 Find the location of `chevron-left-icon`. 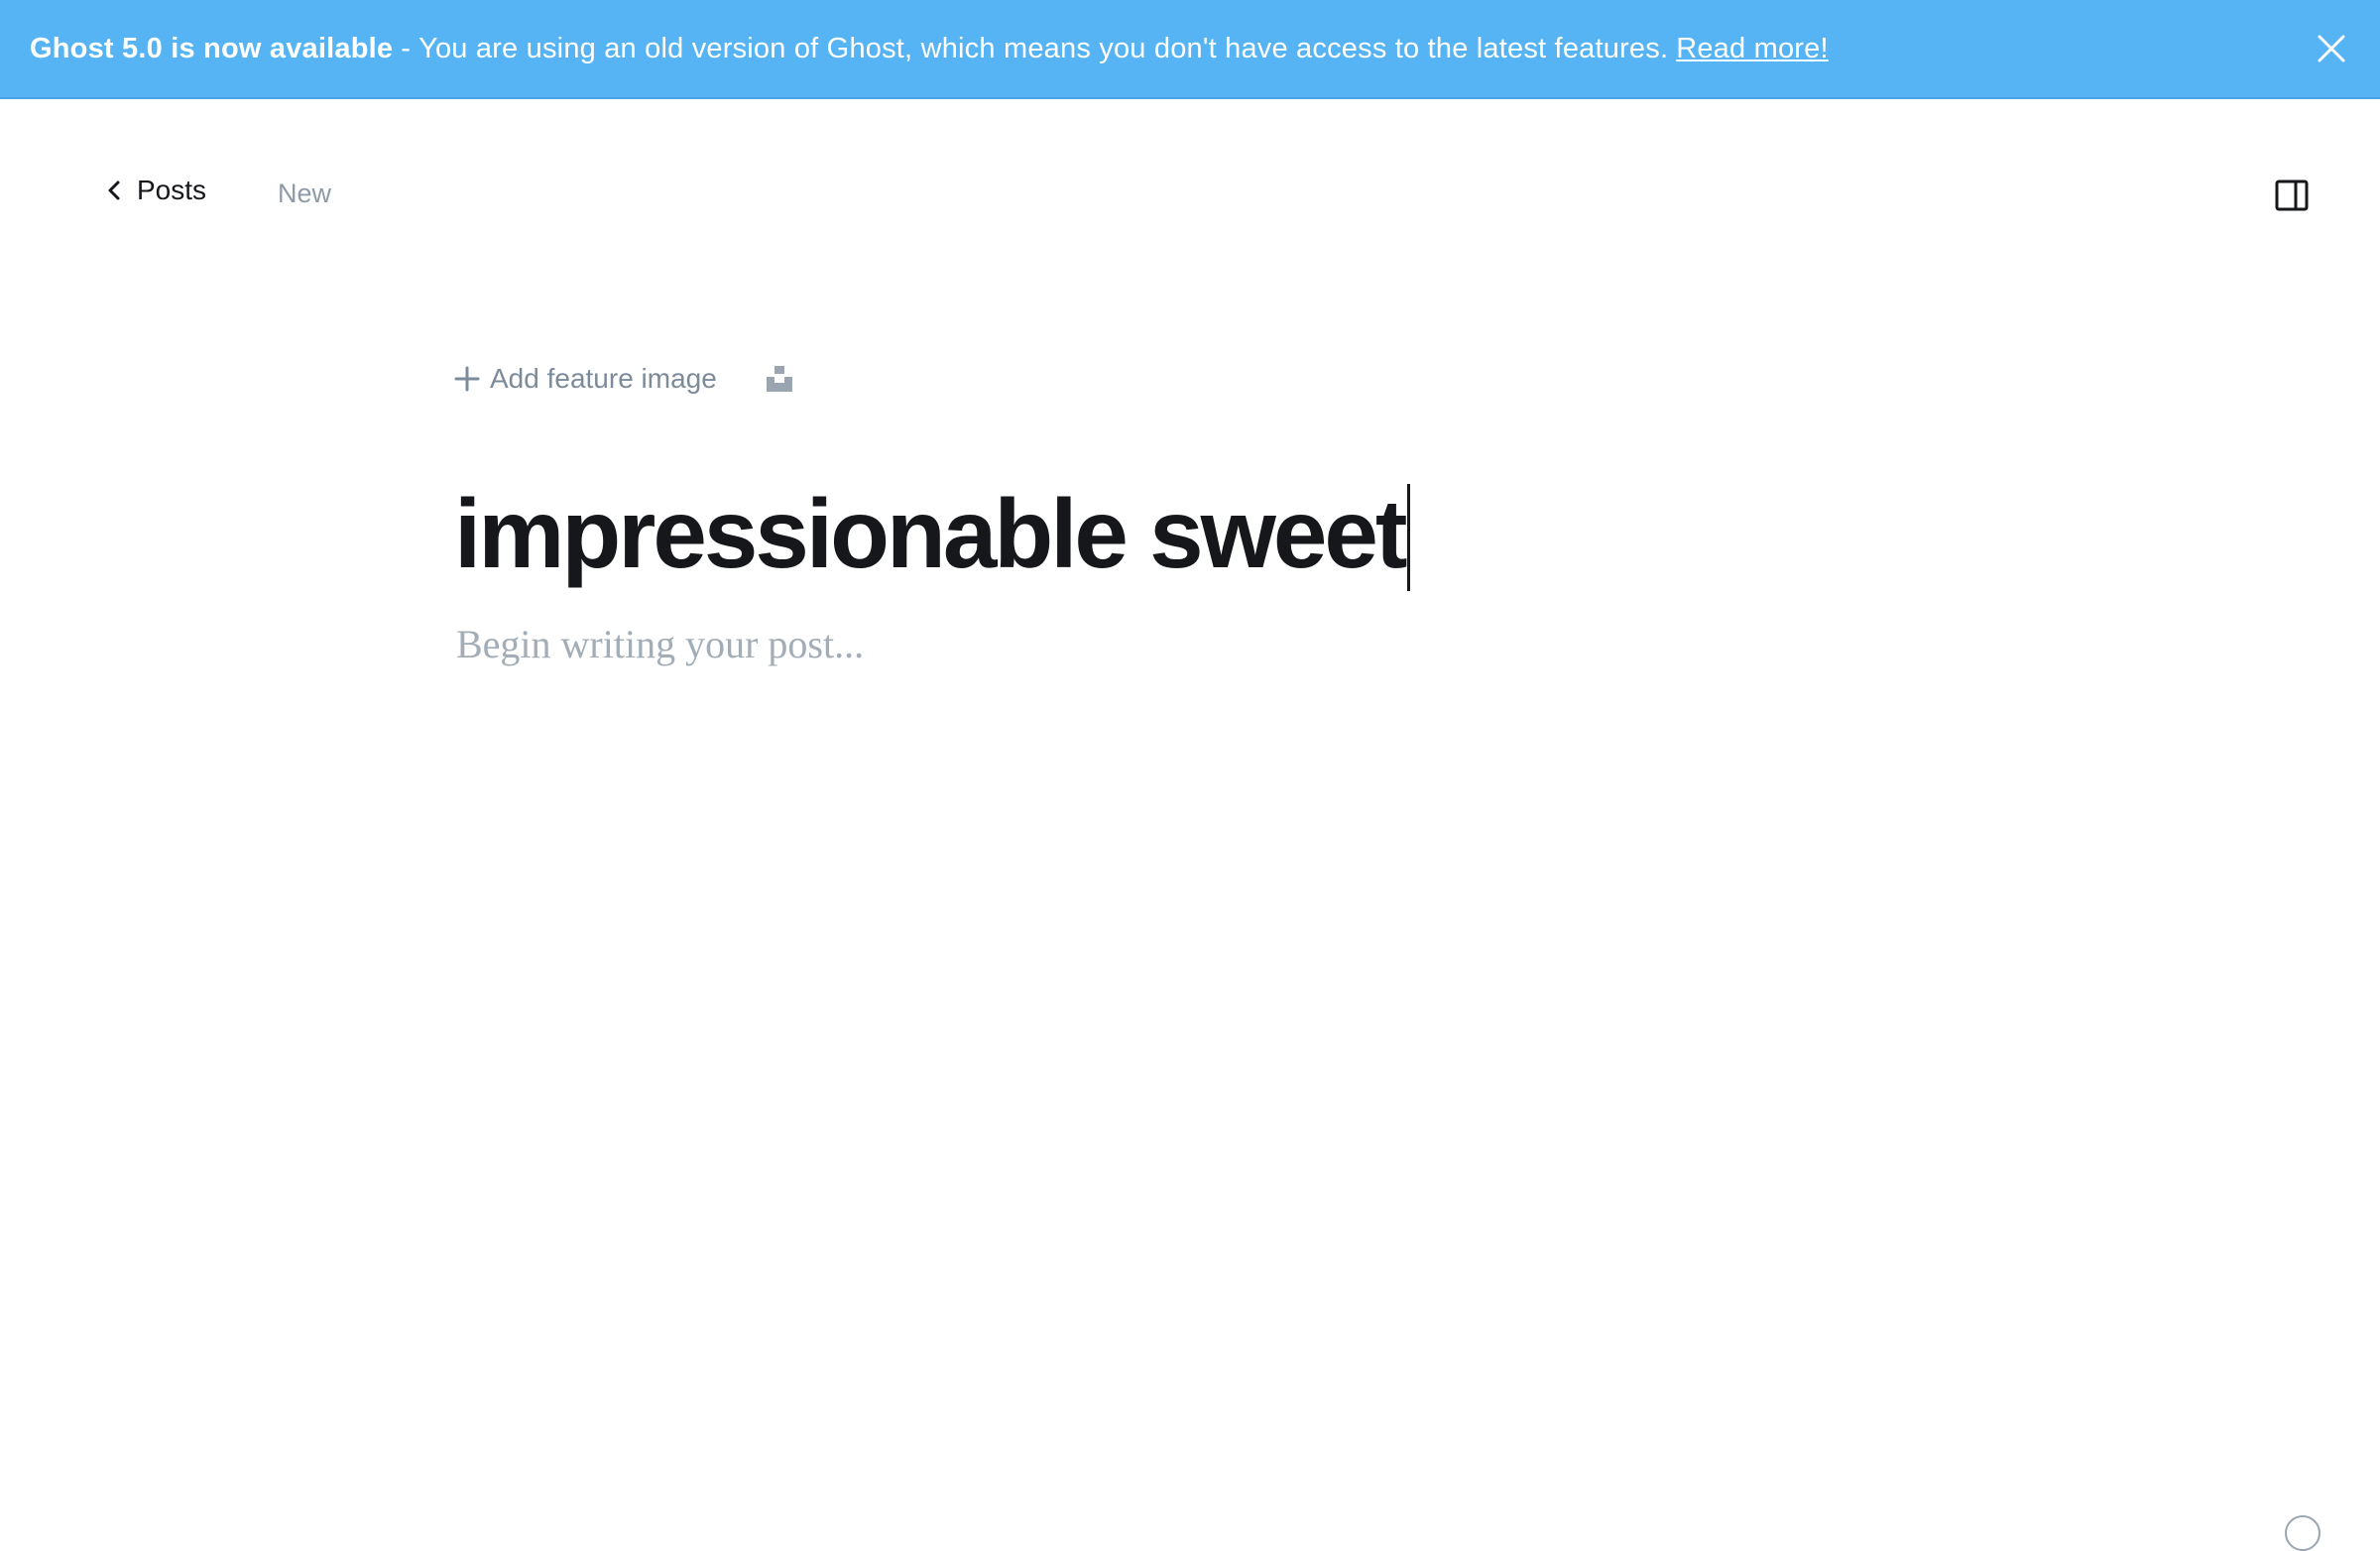

chevron-left-icon is located at coordinates (114, 190).